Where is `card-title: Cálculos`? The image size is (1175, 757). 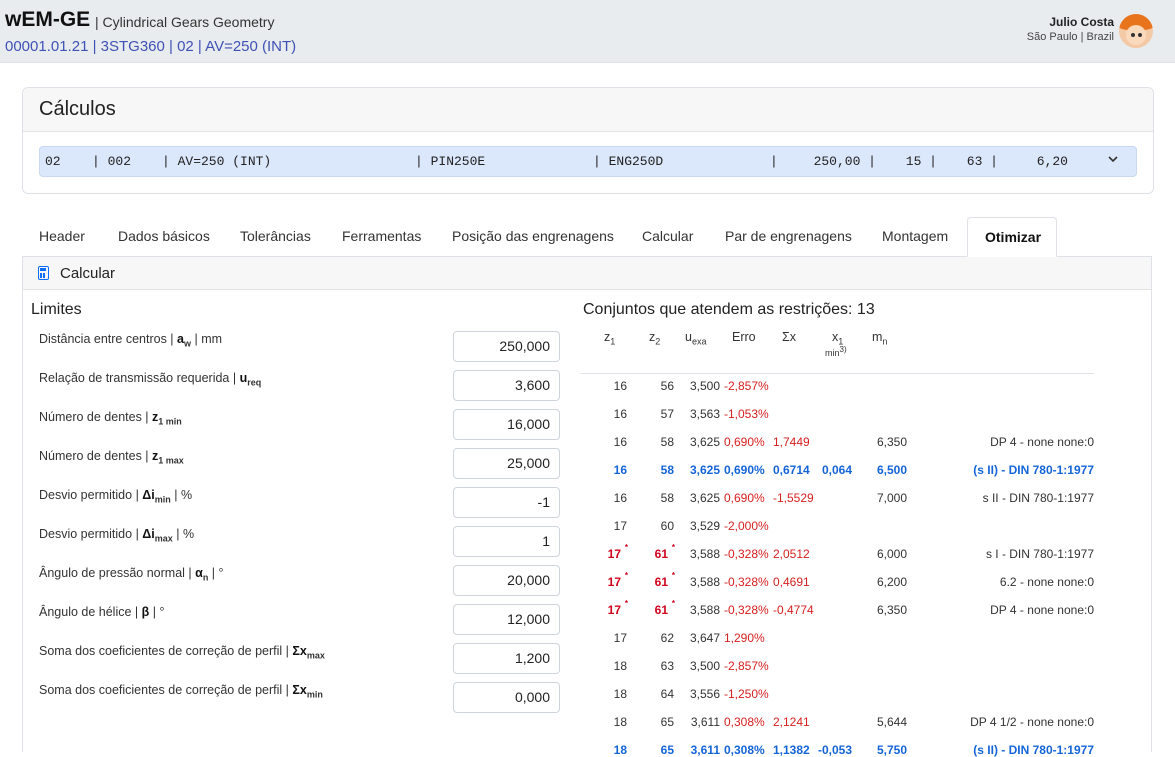 card-title: Cálculos is located at coordinates (77, 109).